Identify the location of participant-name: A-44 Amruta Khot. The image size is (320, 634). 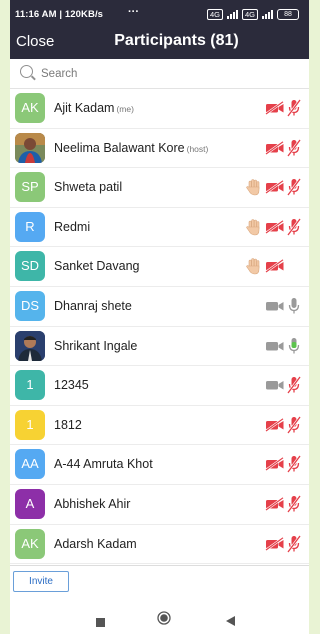
(103, 464).